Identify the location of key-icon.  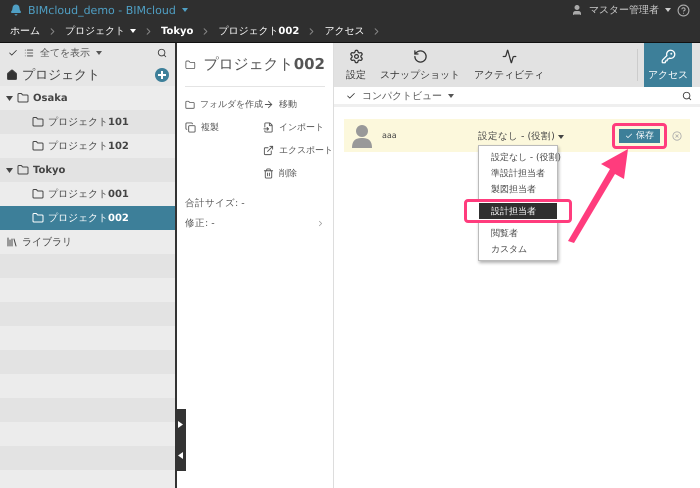
(668, 56).